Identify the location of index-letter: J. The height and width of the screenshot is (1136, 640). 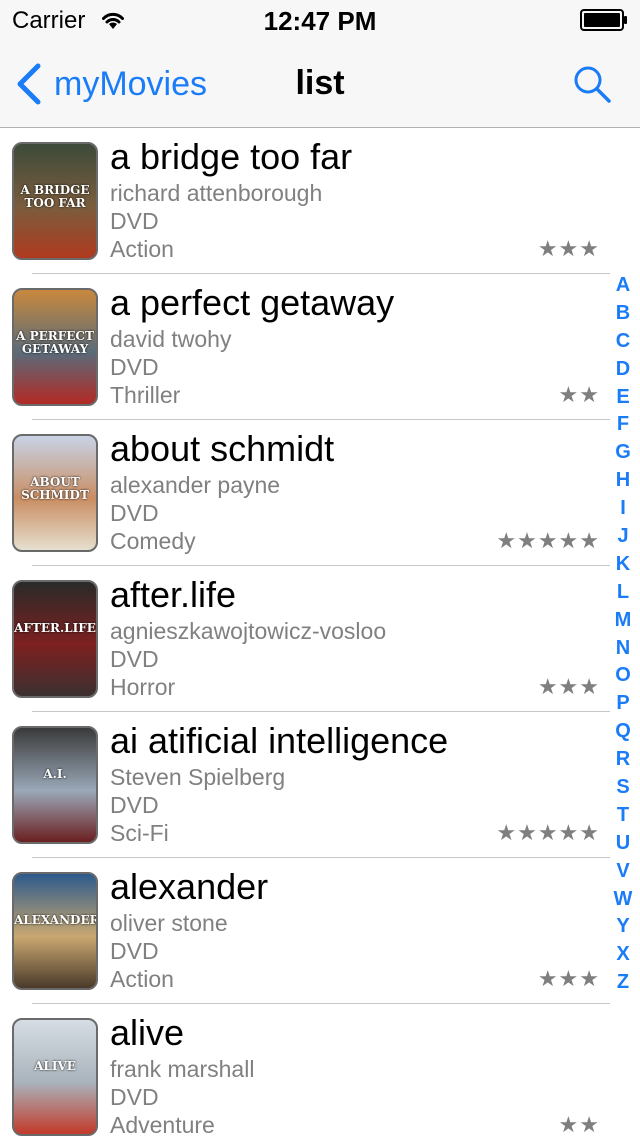
(623, 537).